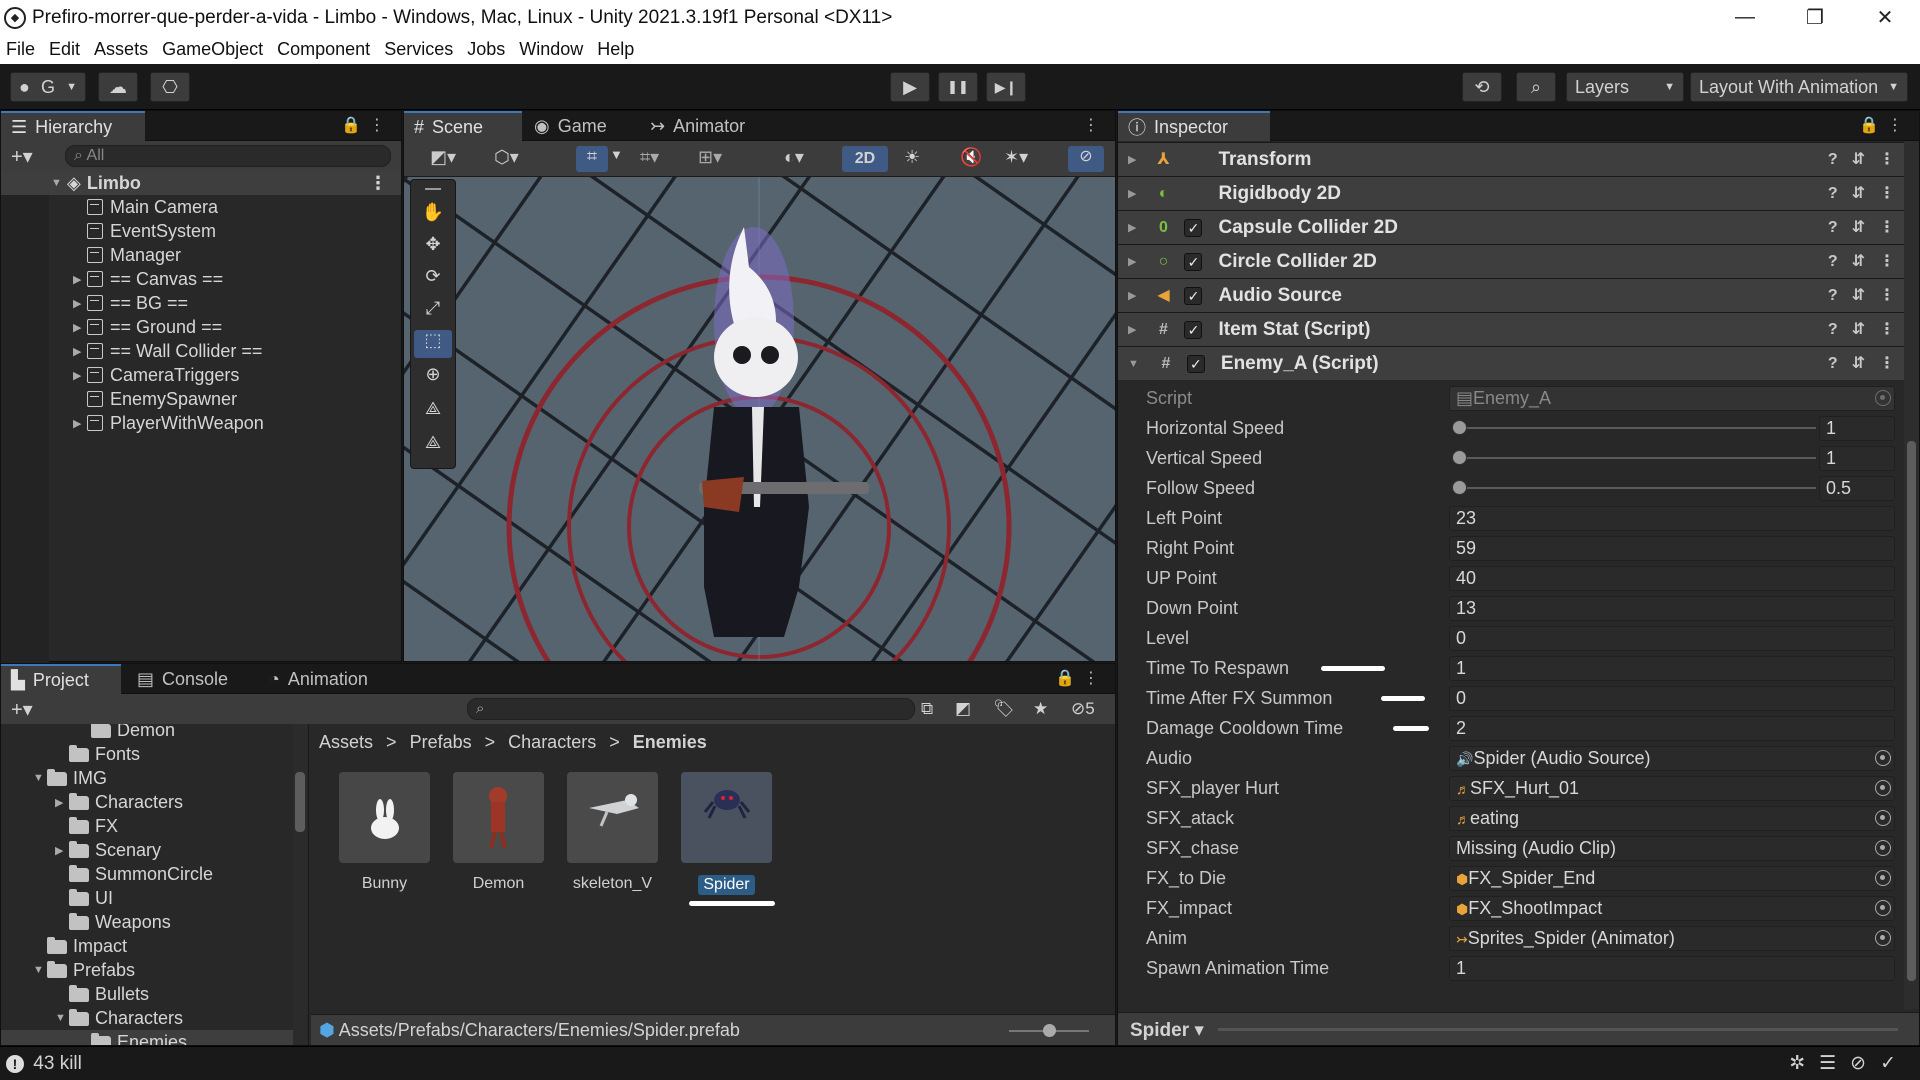  I want to click on folder-item: Demon, so click(147, 733).